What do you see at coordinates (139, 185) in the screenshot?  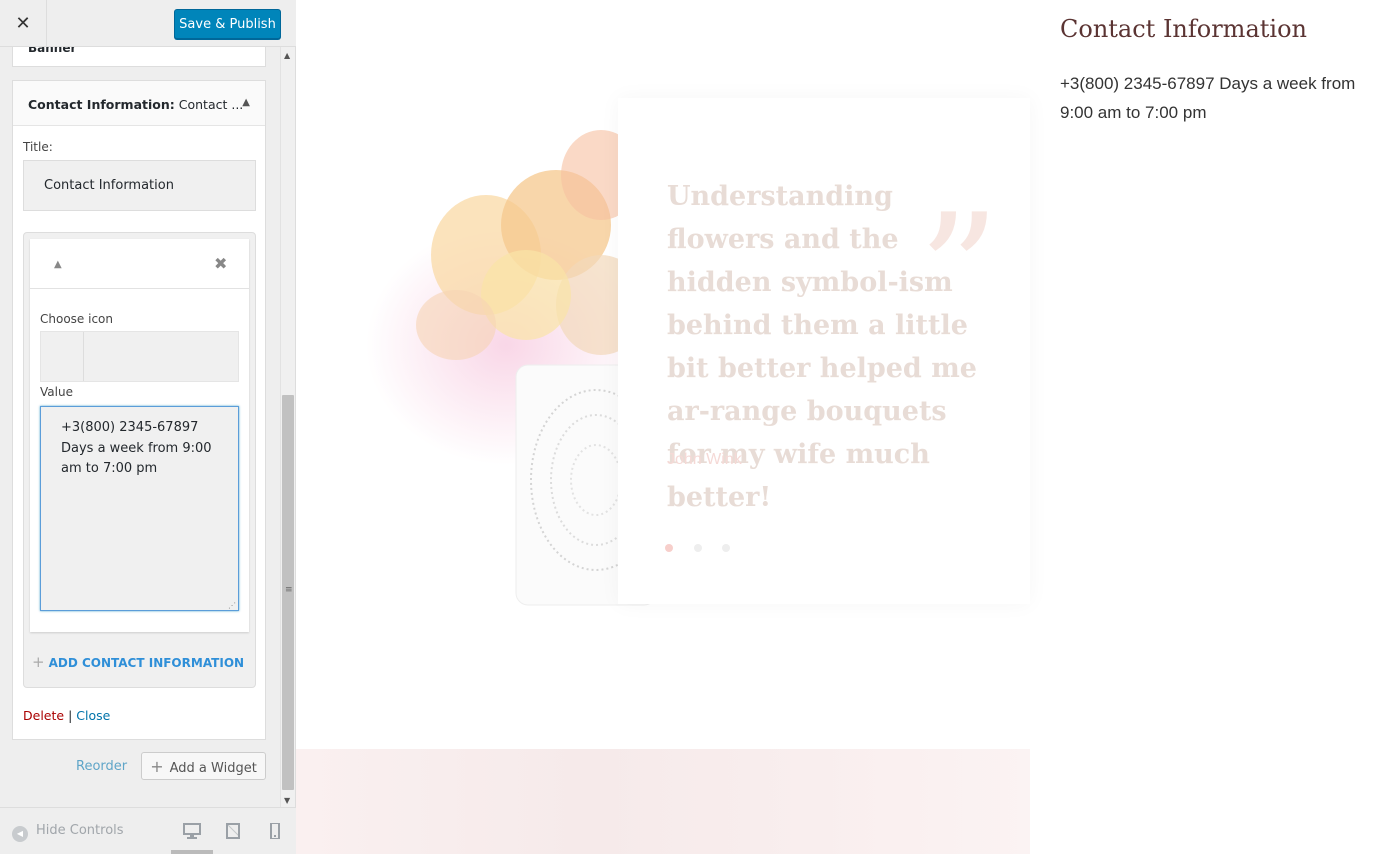 I see `title-input: Contact Information` at bounding box center [139, 185].